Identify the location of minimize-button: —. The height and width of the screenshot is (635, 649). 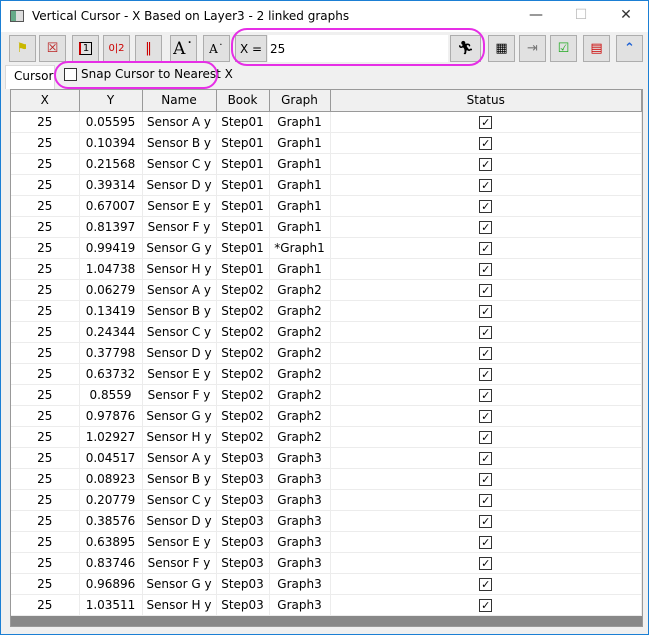
(536, 15).